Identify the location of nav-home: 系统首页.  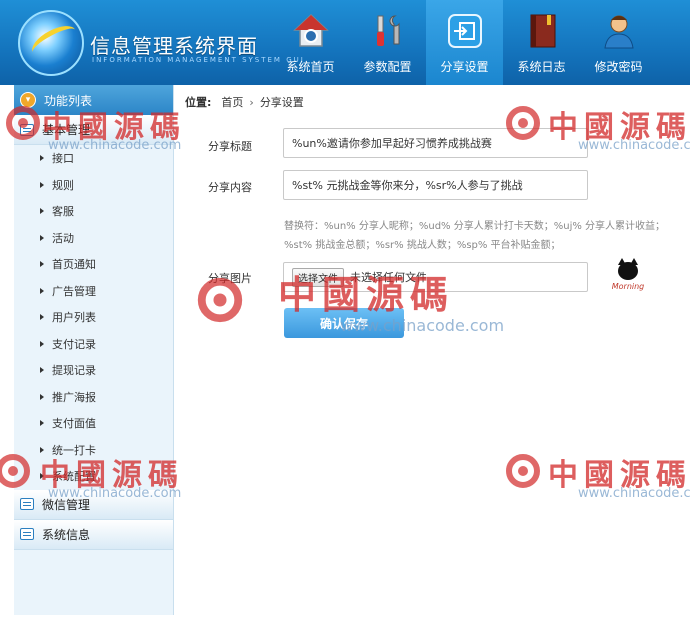
(310, 42).